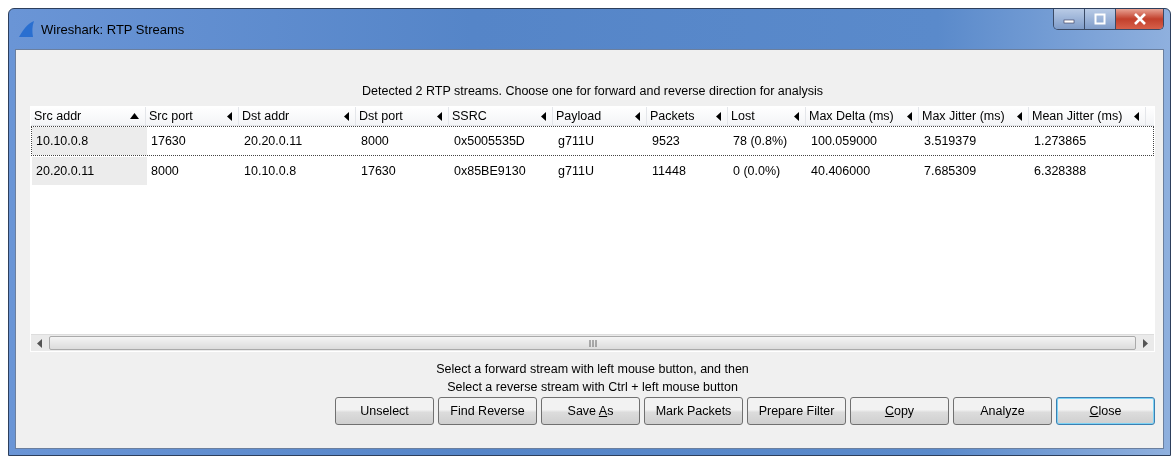 This screenshot has height=463, width=1171. Describe the element at coordinates (669, 171) in the screenshot. I see `table-cell-text: 11448` at that location.